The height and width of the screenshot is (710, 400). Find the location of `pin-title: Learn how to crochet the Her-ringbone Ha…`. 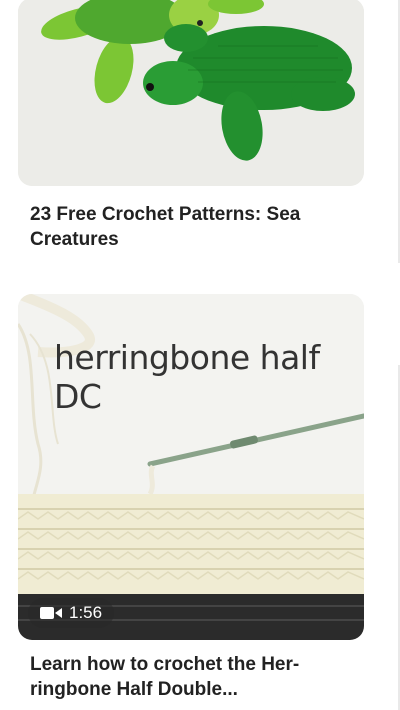

pin-title: Learn how to crochet the Her-ringbone Ha… is located at coordinates (191, 677).